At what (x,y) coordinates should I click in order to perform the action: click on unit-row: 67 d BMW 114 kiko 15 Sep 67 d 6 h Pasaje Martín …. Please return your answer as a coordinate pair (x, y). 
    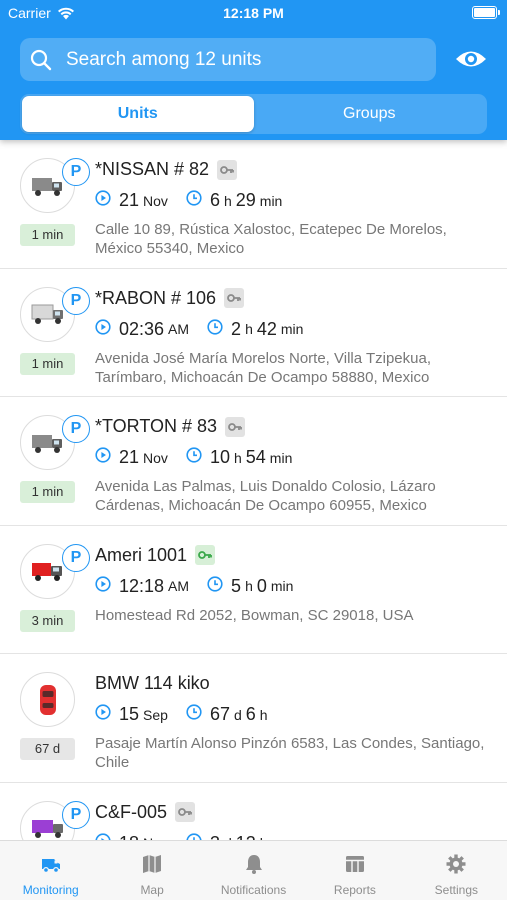
    Looking at the image, I should click on (253, 718).